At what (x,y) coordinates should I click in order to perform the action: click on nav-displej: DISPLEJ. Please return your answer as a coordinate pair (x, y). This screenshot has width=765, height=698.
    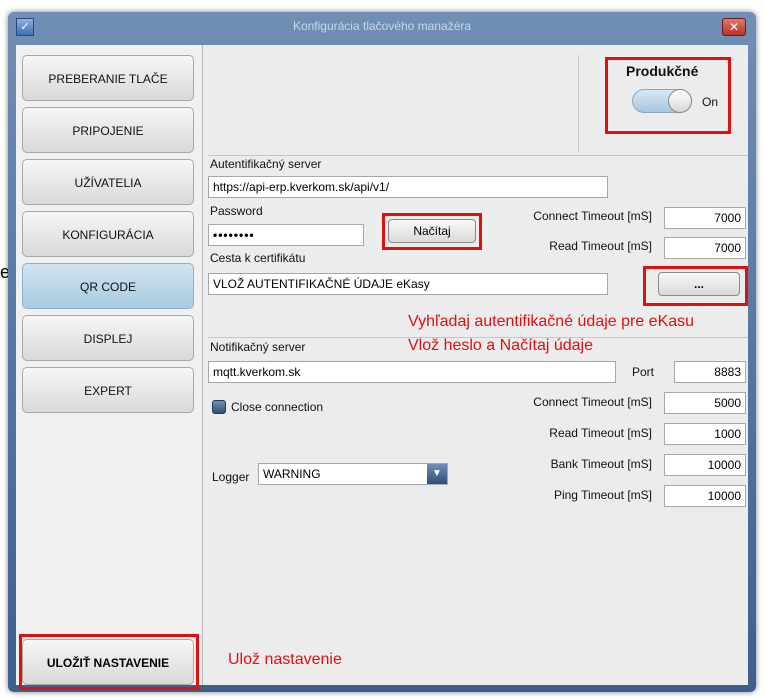
    Looking at the image, I should click on (108, 338).